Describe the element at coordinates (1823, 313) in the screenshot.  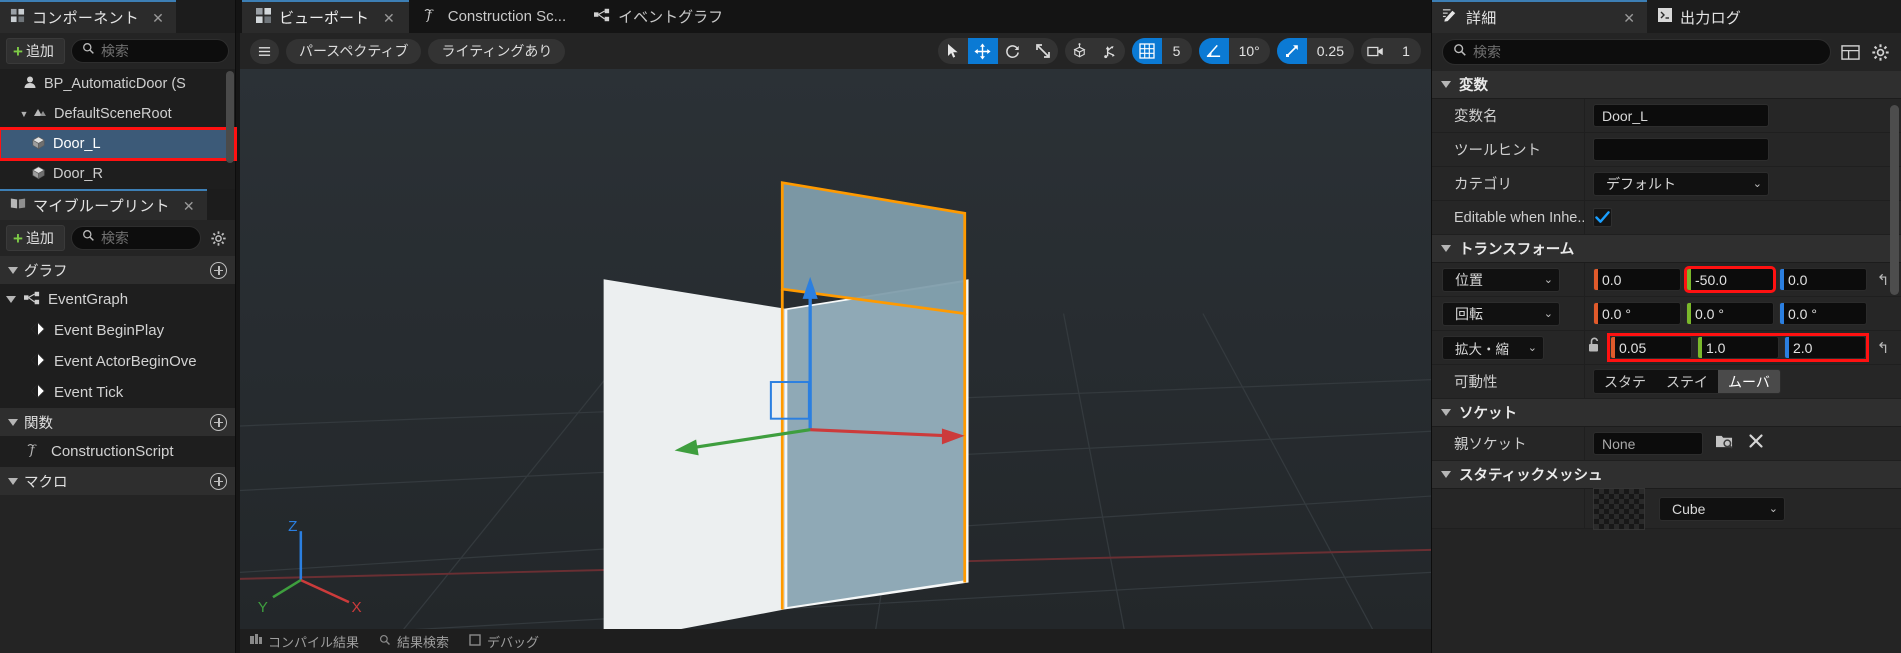
I see `rotation-z-input: 0.0 °` at that location.